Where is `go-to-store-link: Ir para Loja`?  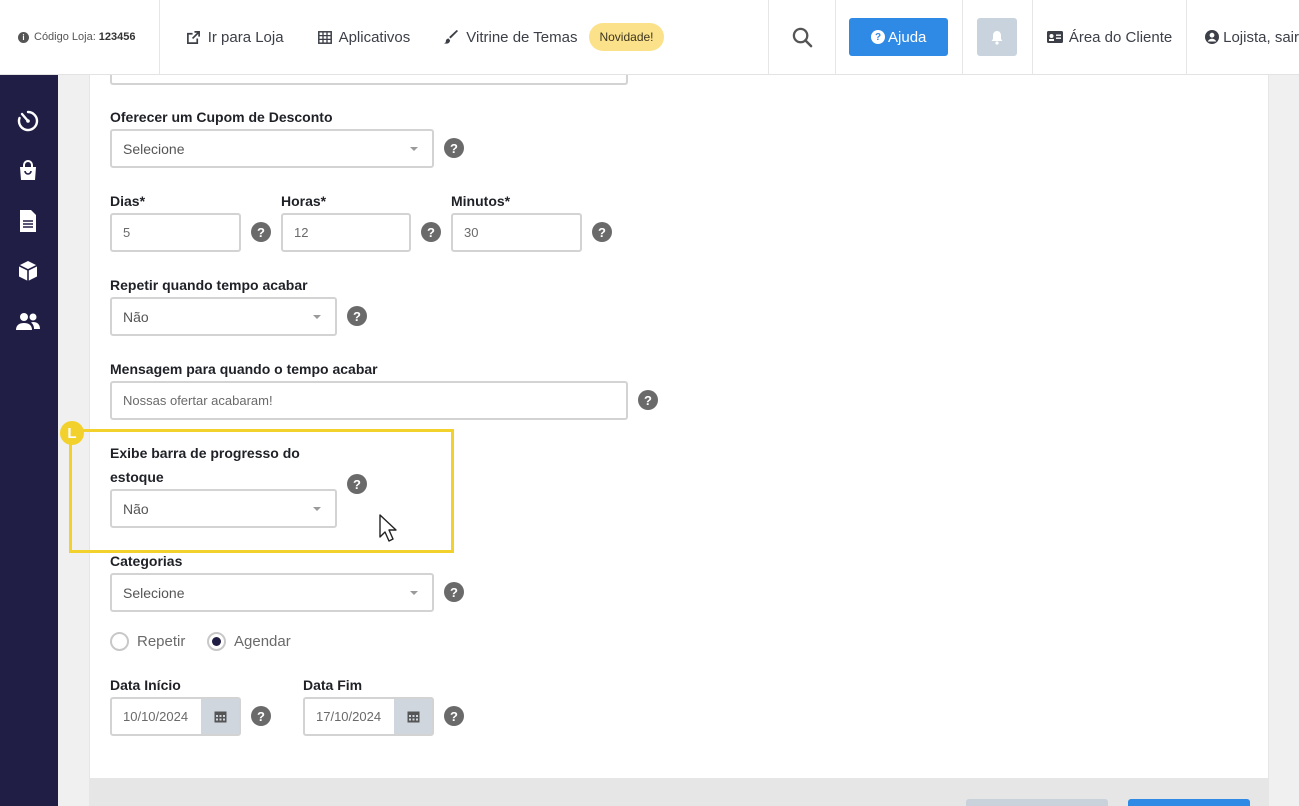
go-to-store-link: Ir para Loja is located at coordinates (235, 37).